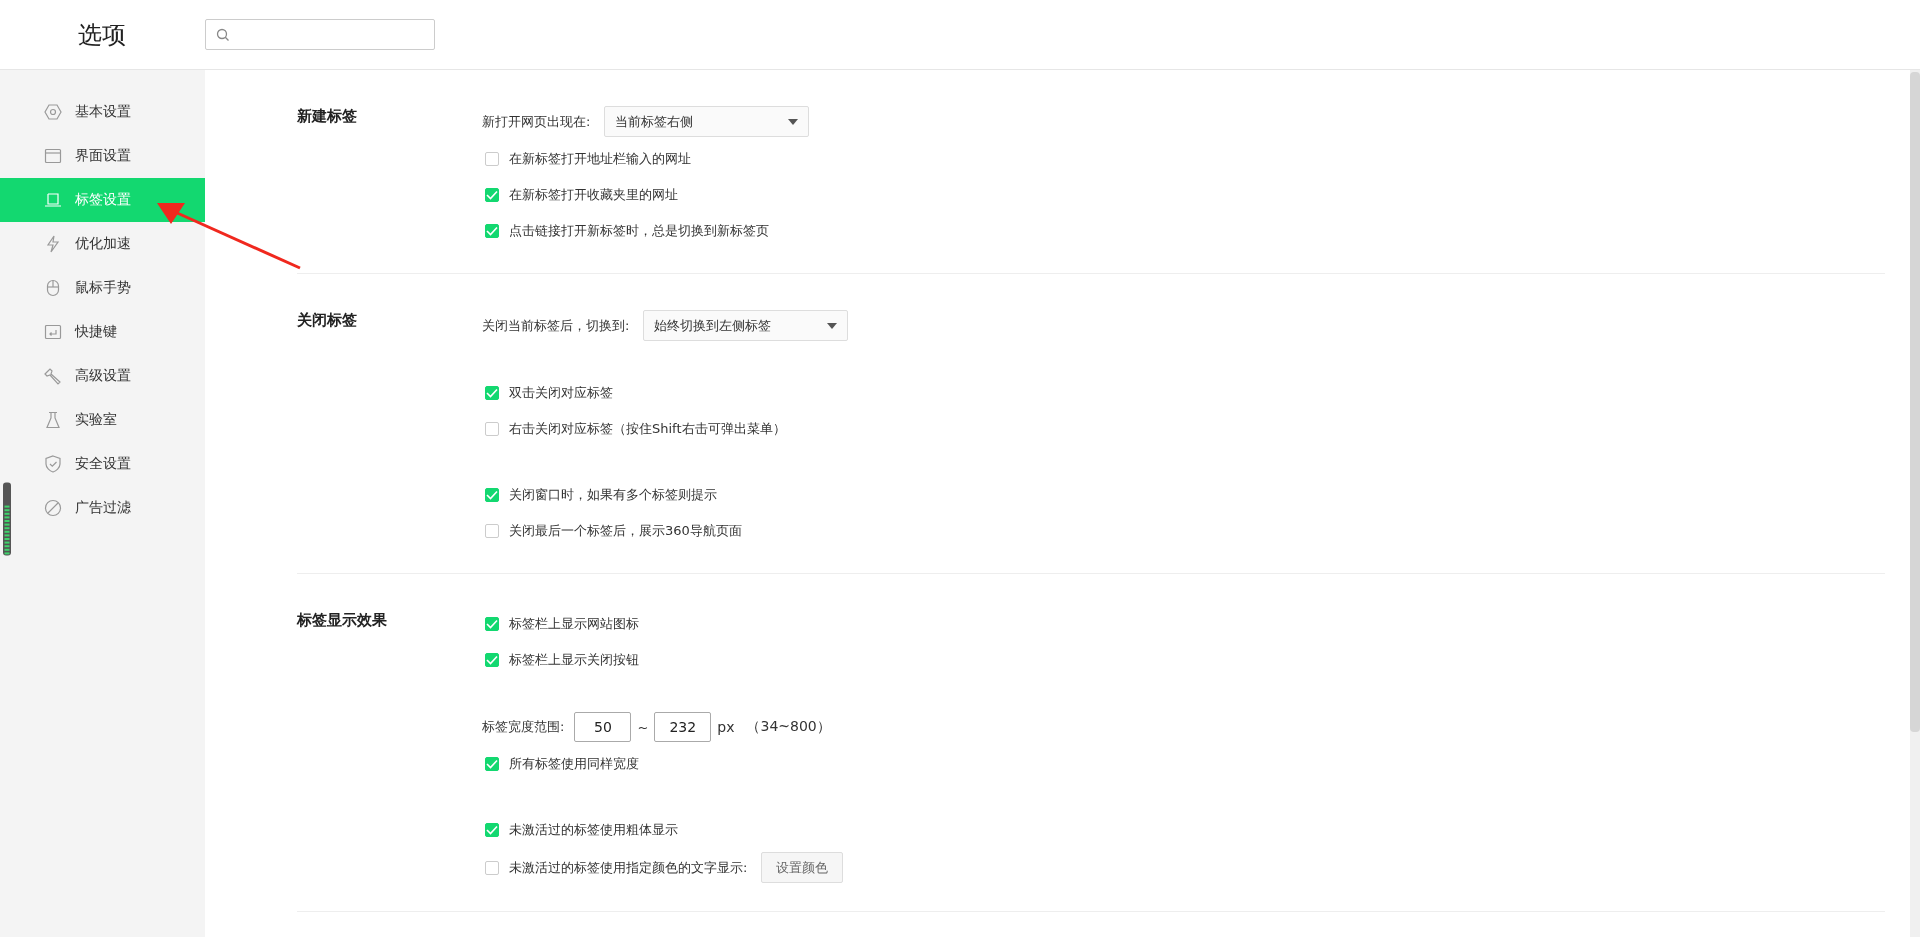 The image size is (1920, 937). Describe the element at coordinates (102, 35) in the screenshot. I see `page-title: 选项` at that location.